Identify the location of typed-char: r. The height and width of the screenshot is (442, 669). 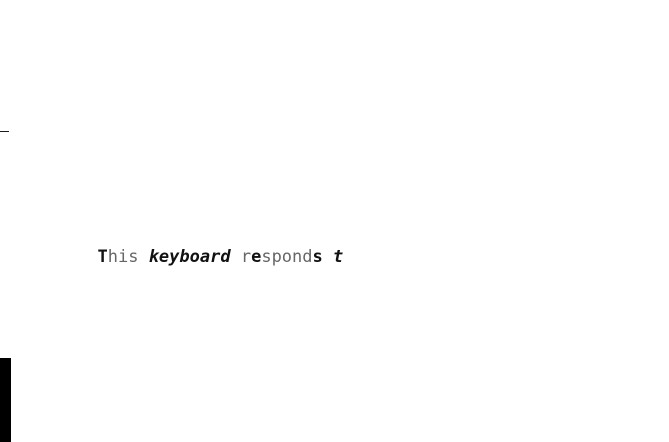
(246, 257).